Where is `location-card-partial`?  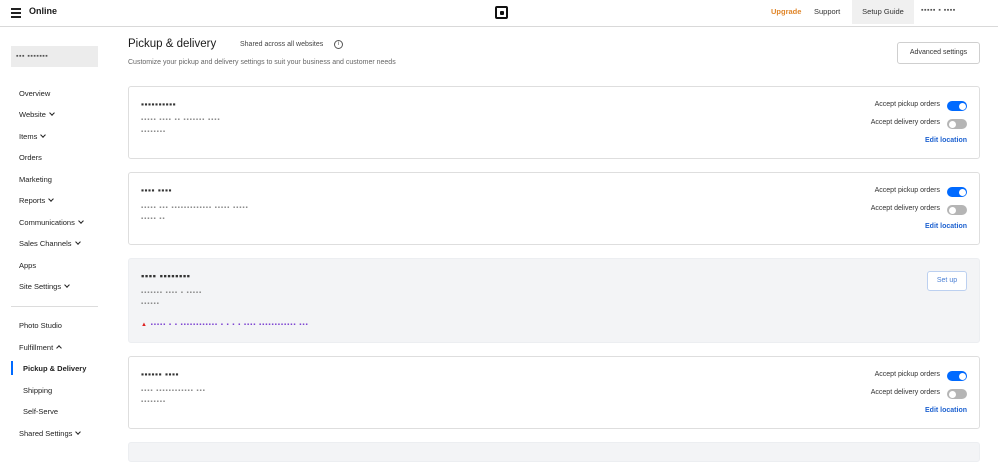
location-card-partial is located at coordinates (554, 452).